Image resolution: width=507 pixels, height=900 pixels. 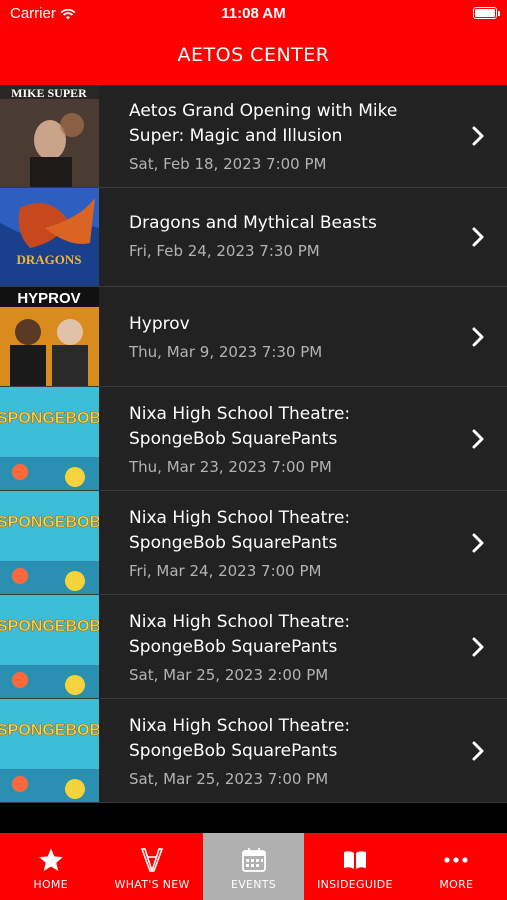 I want to click on tab-home: HOME, so click(x=50, y=866).